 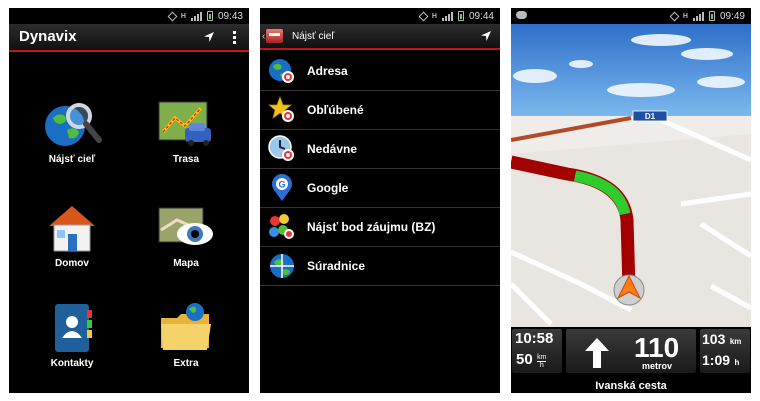 What do you see at coordinates (72, 263) in the screenshot?
I see `tile-label: Domov` at bounding box center [72, 263].